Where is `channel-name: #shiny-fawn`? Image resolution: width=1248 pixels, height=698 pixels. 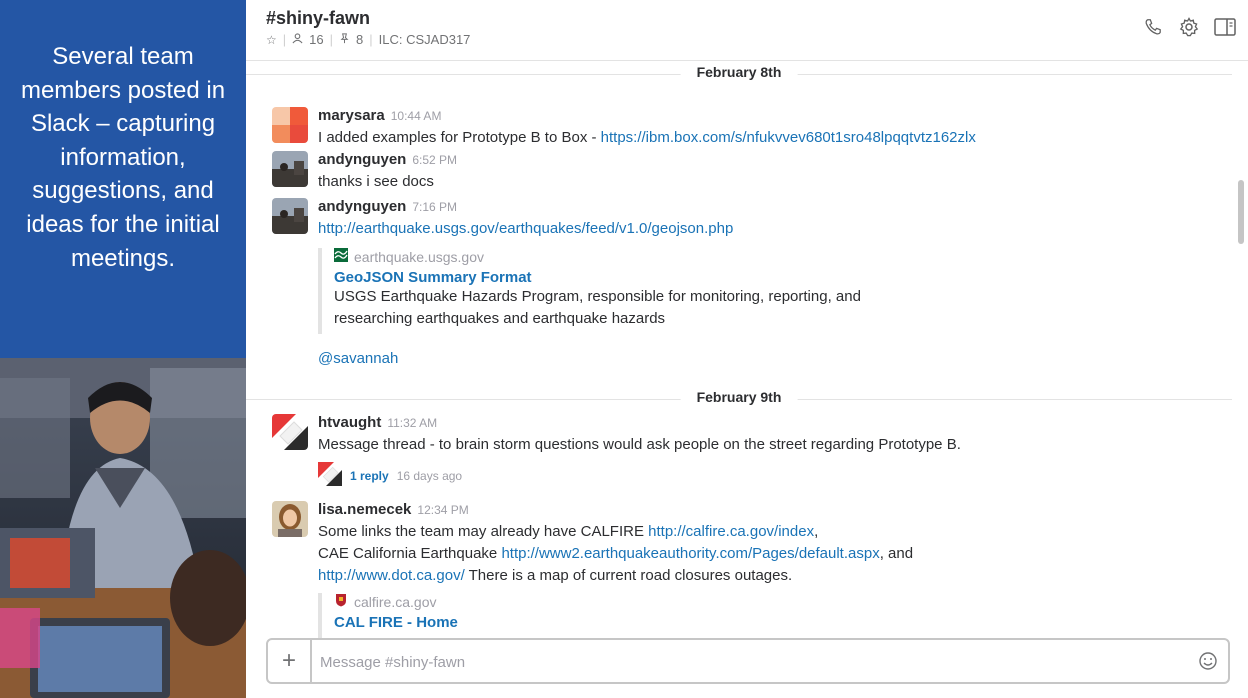 channel-name: #shiny-fawn is located at coordinates (318, 18).